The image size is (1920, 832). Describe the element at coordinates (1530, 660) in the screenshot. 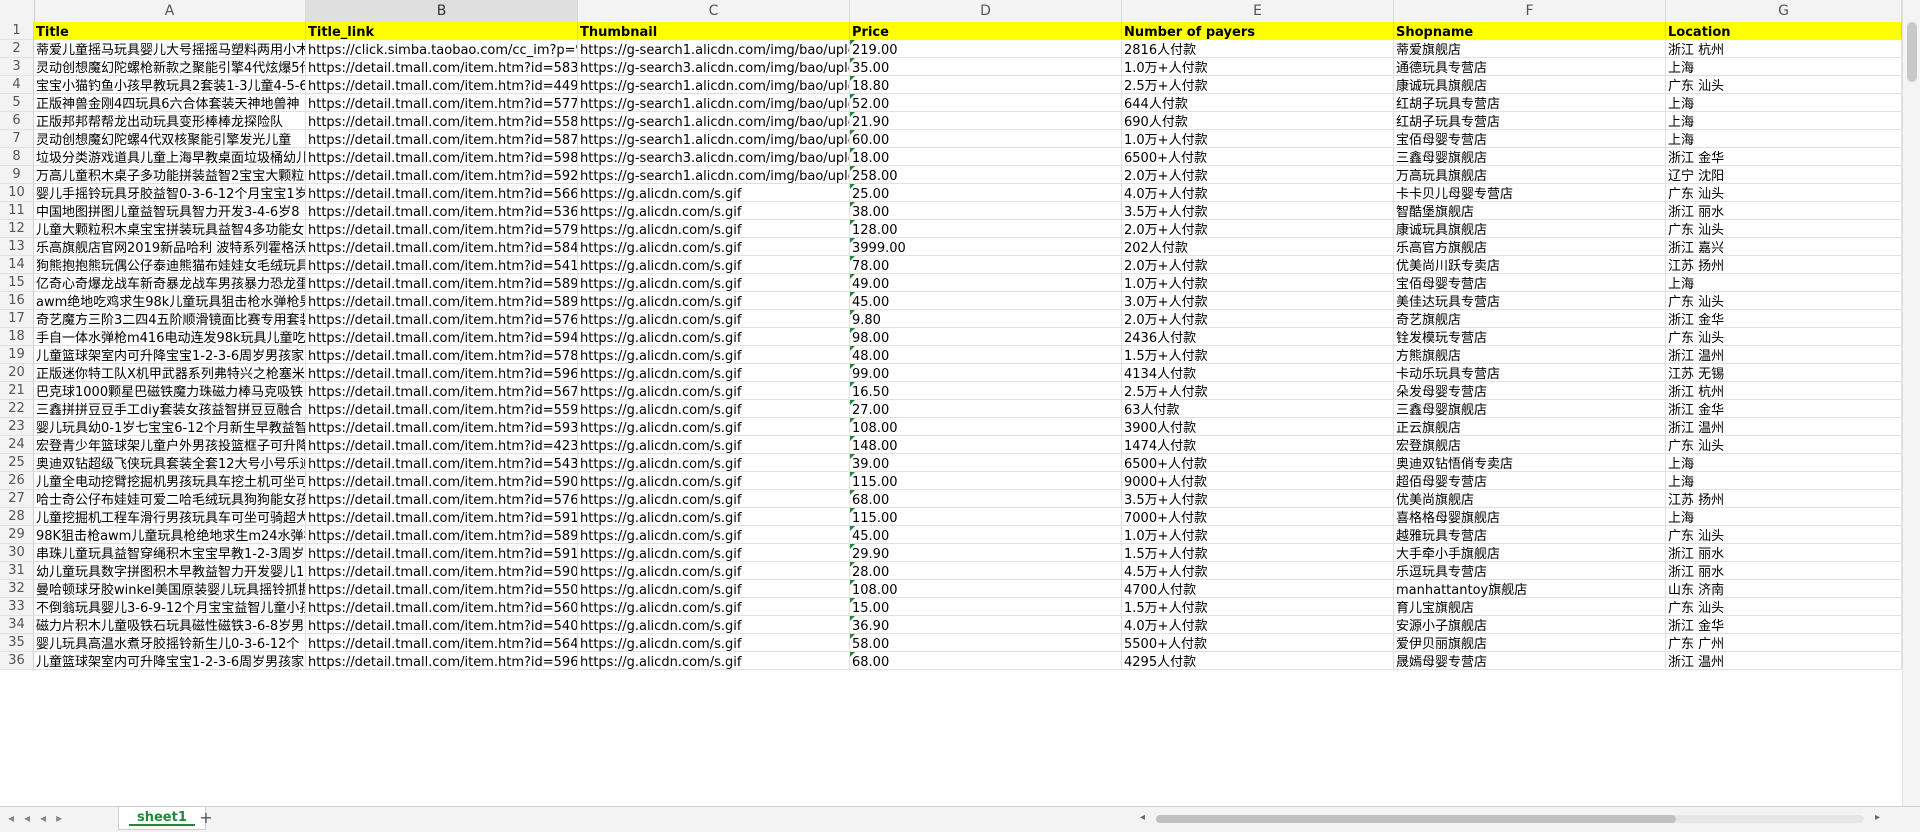

I see `shopname-cell: 晟嫣母婴专营店` at that location.